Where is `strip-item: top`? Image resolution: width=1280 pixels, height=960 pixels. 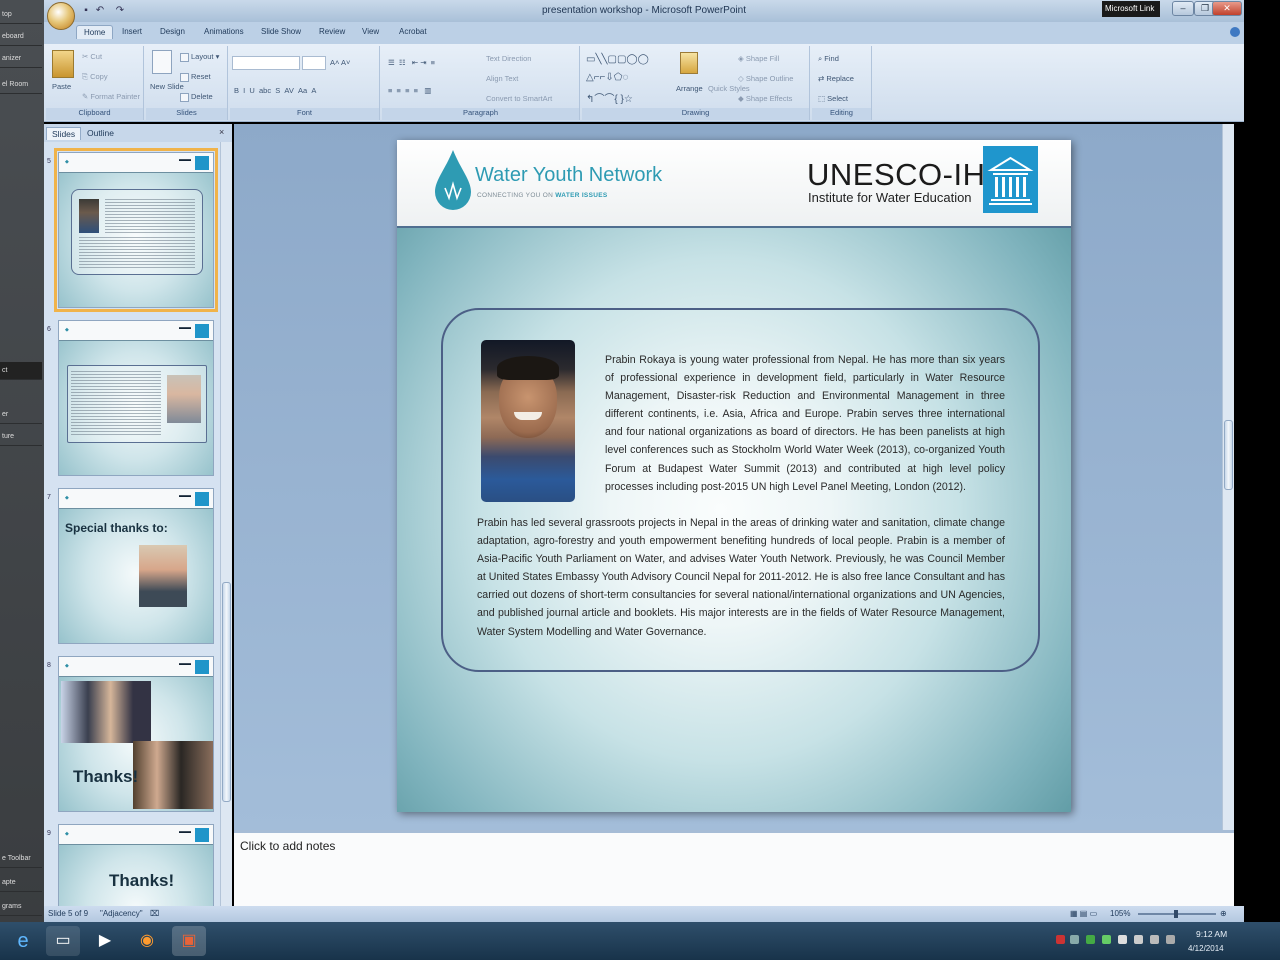 strip-item: top is located at coordinates (21, 15).